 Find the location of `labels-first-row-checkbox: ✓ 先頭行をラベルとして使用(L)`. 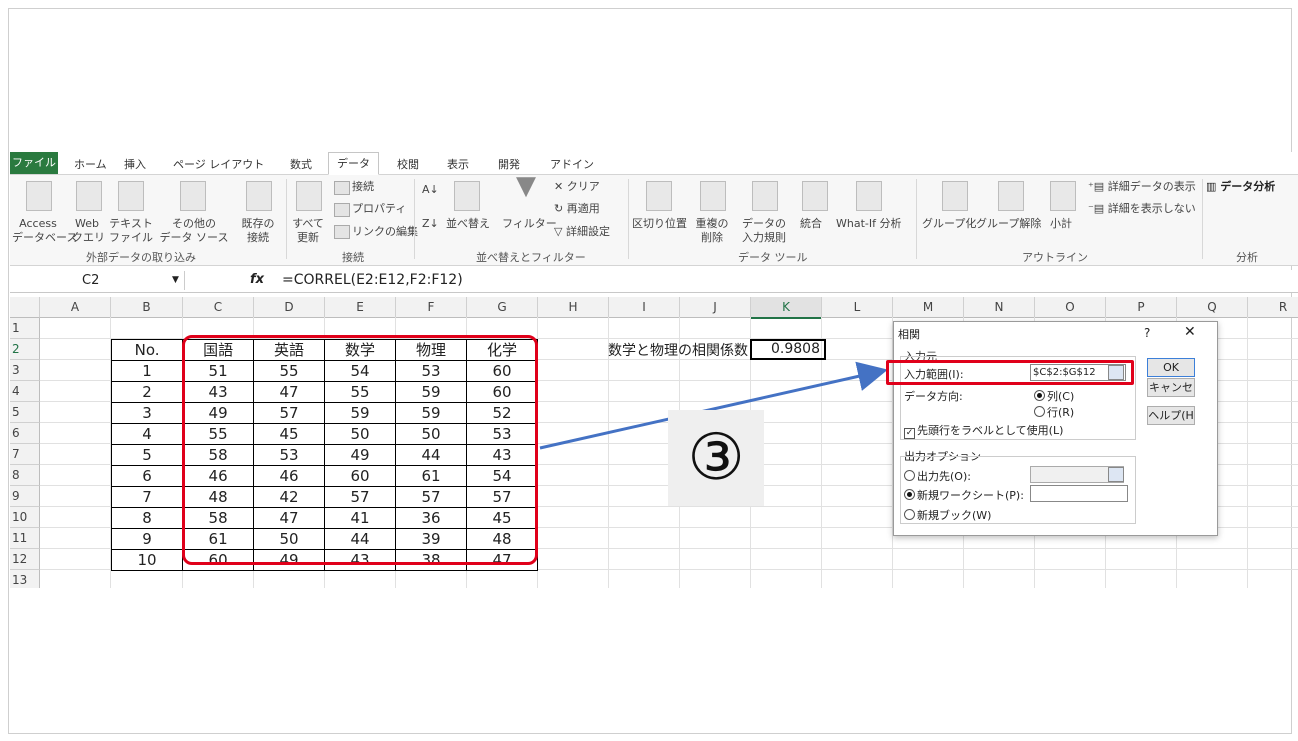

labels-first-row-checkbox: ✓ 先頭行をラベルとして使用(L) is located at coordinates (983, 430).